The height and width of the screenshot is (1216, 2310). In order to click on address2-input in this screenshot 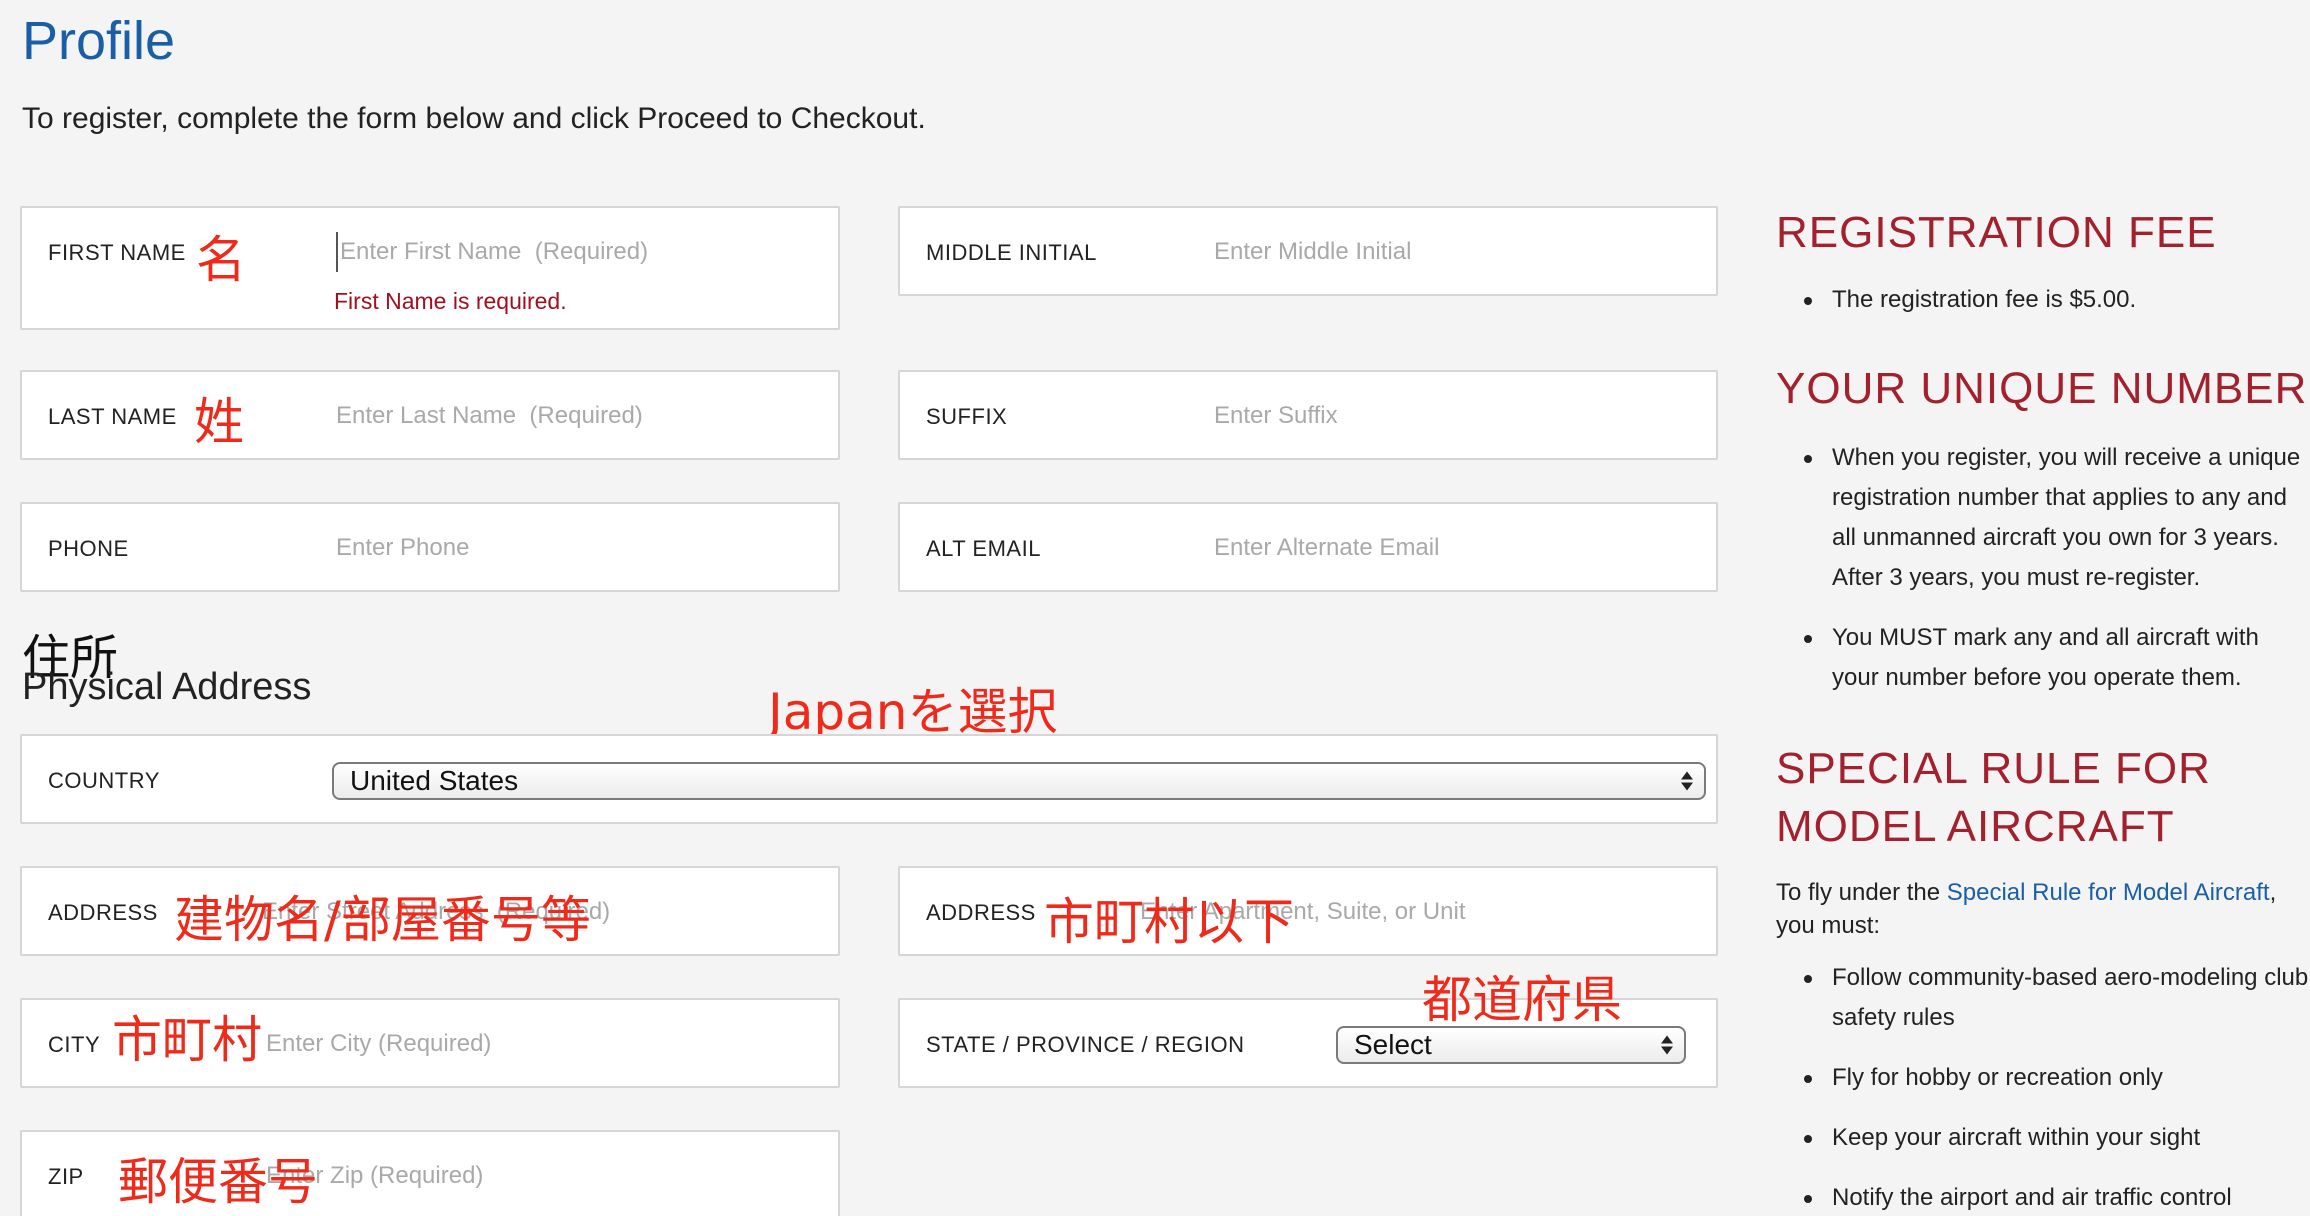, I will do `click(1420, 912)`.